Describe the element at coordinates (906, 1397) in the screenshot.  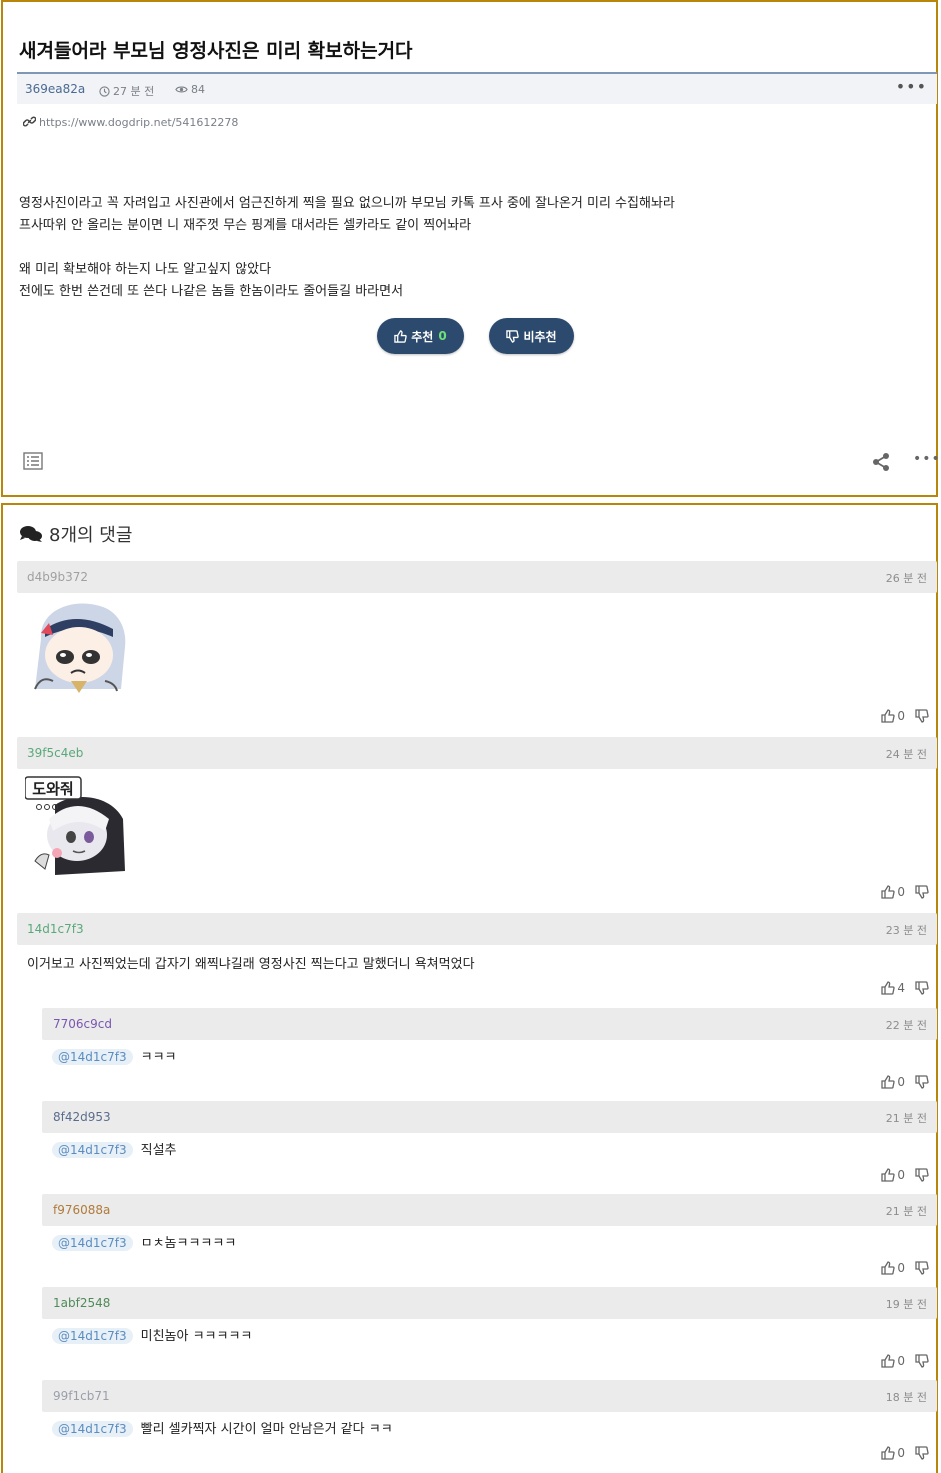
I see `comment-time: 18 분 전` at that location.